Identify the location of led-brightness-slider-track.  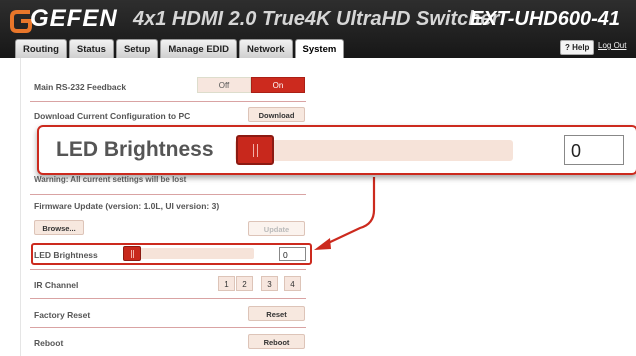
(188, 253).